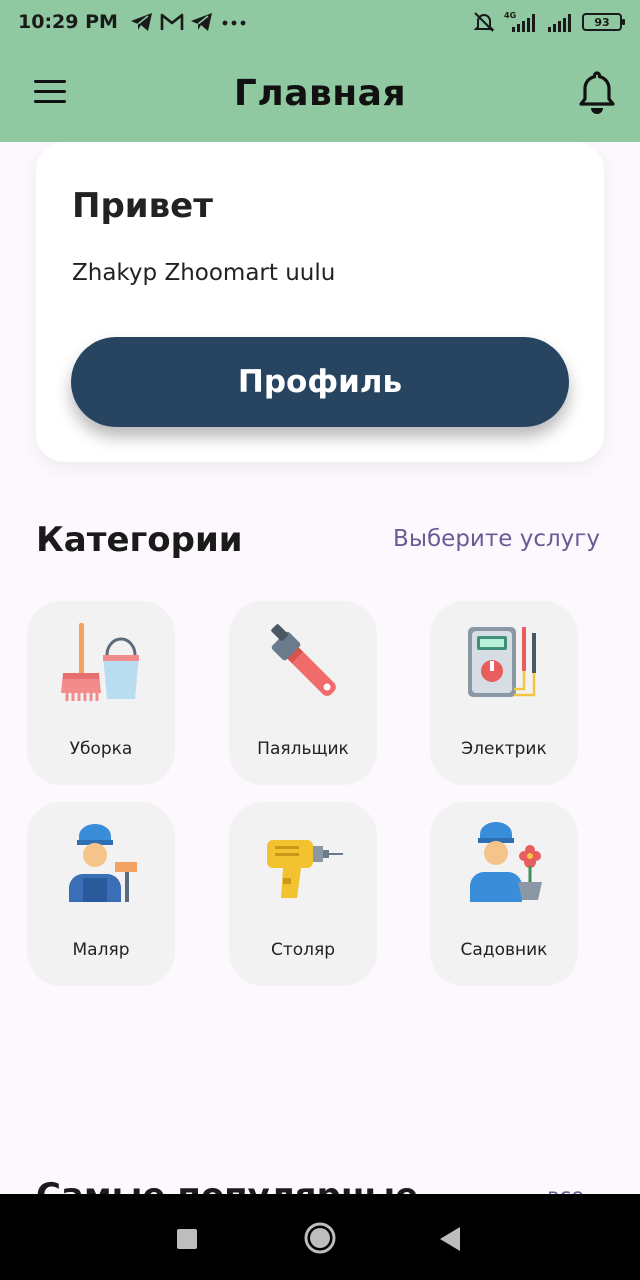 This screenshot has height=1280, width=640. Describe the element at coordinates (187, 1239) in the screenshot. I see `recents-icon` at that location.